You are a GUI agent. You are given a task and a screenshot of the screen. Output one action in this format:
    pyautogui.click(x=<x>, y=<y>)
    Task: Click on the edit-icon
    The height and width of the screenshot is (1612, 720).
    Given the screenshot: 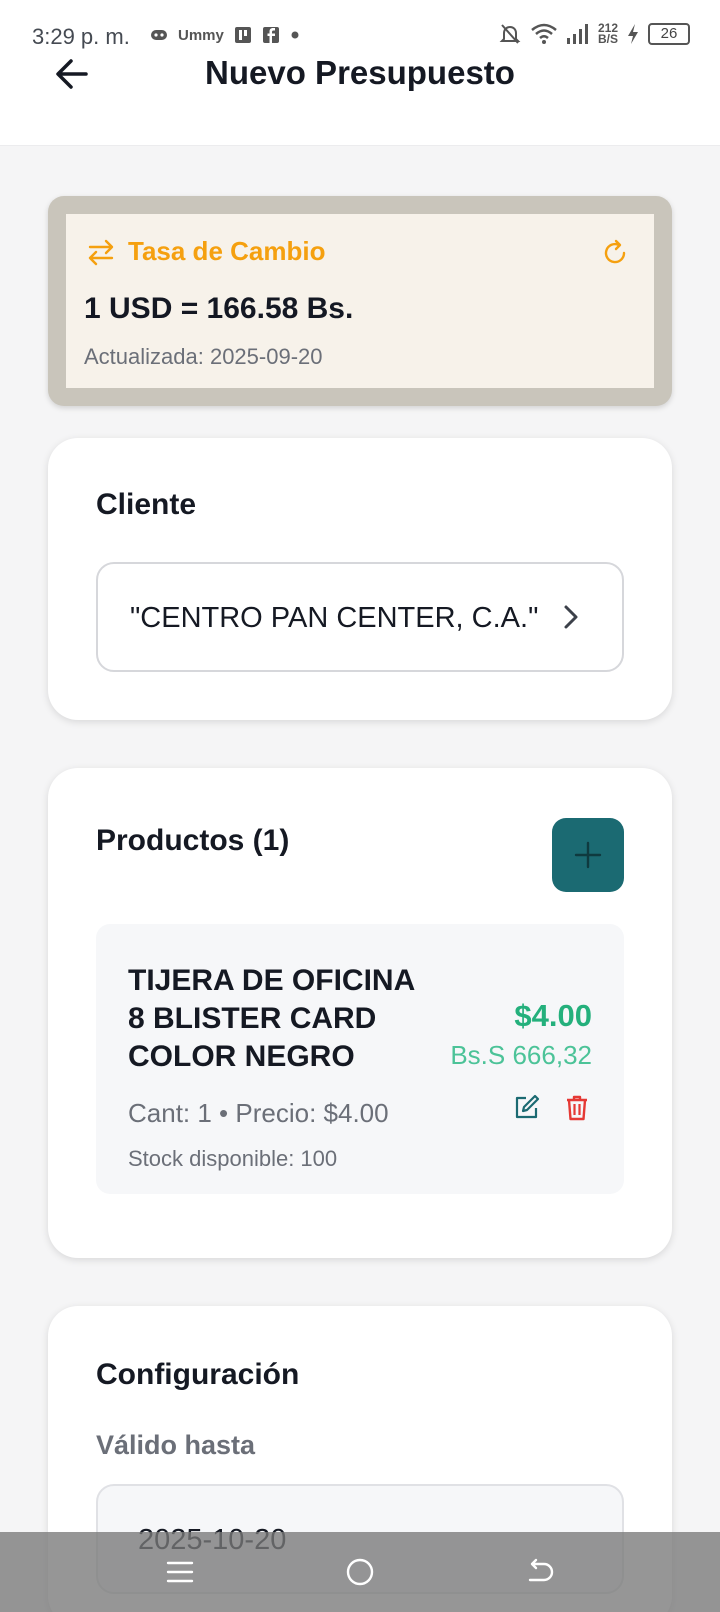 What is the action you would take?
    pyautogui.click(x=527, y=1106)
    